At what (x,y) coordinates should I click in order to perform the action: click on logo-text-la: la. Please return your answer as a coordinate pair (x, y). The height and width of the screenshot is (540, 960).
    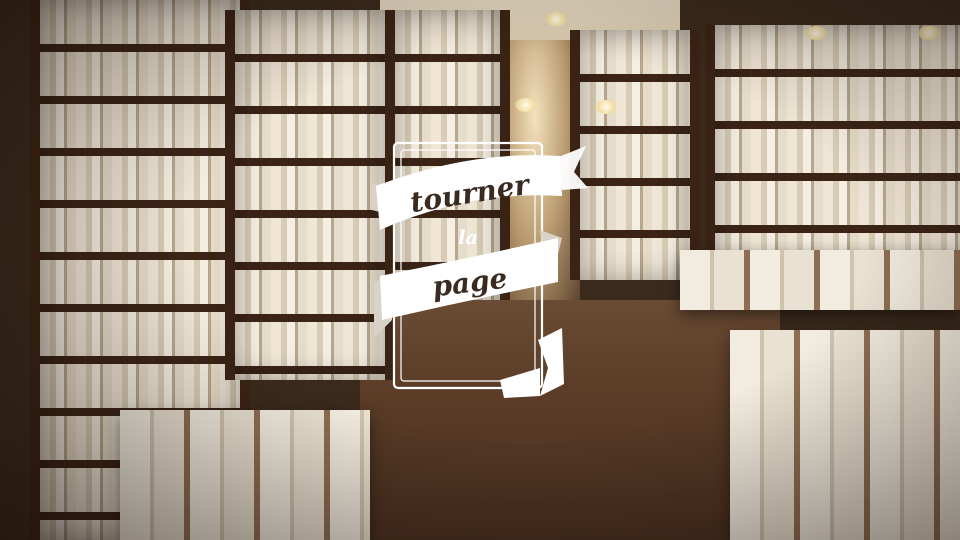
    Looking at the image, I should click on (468, 238).